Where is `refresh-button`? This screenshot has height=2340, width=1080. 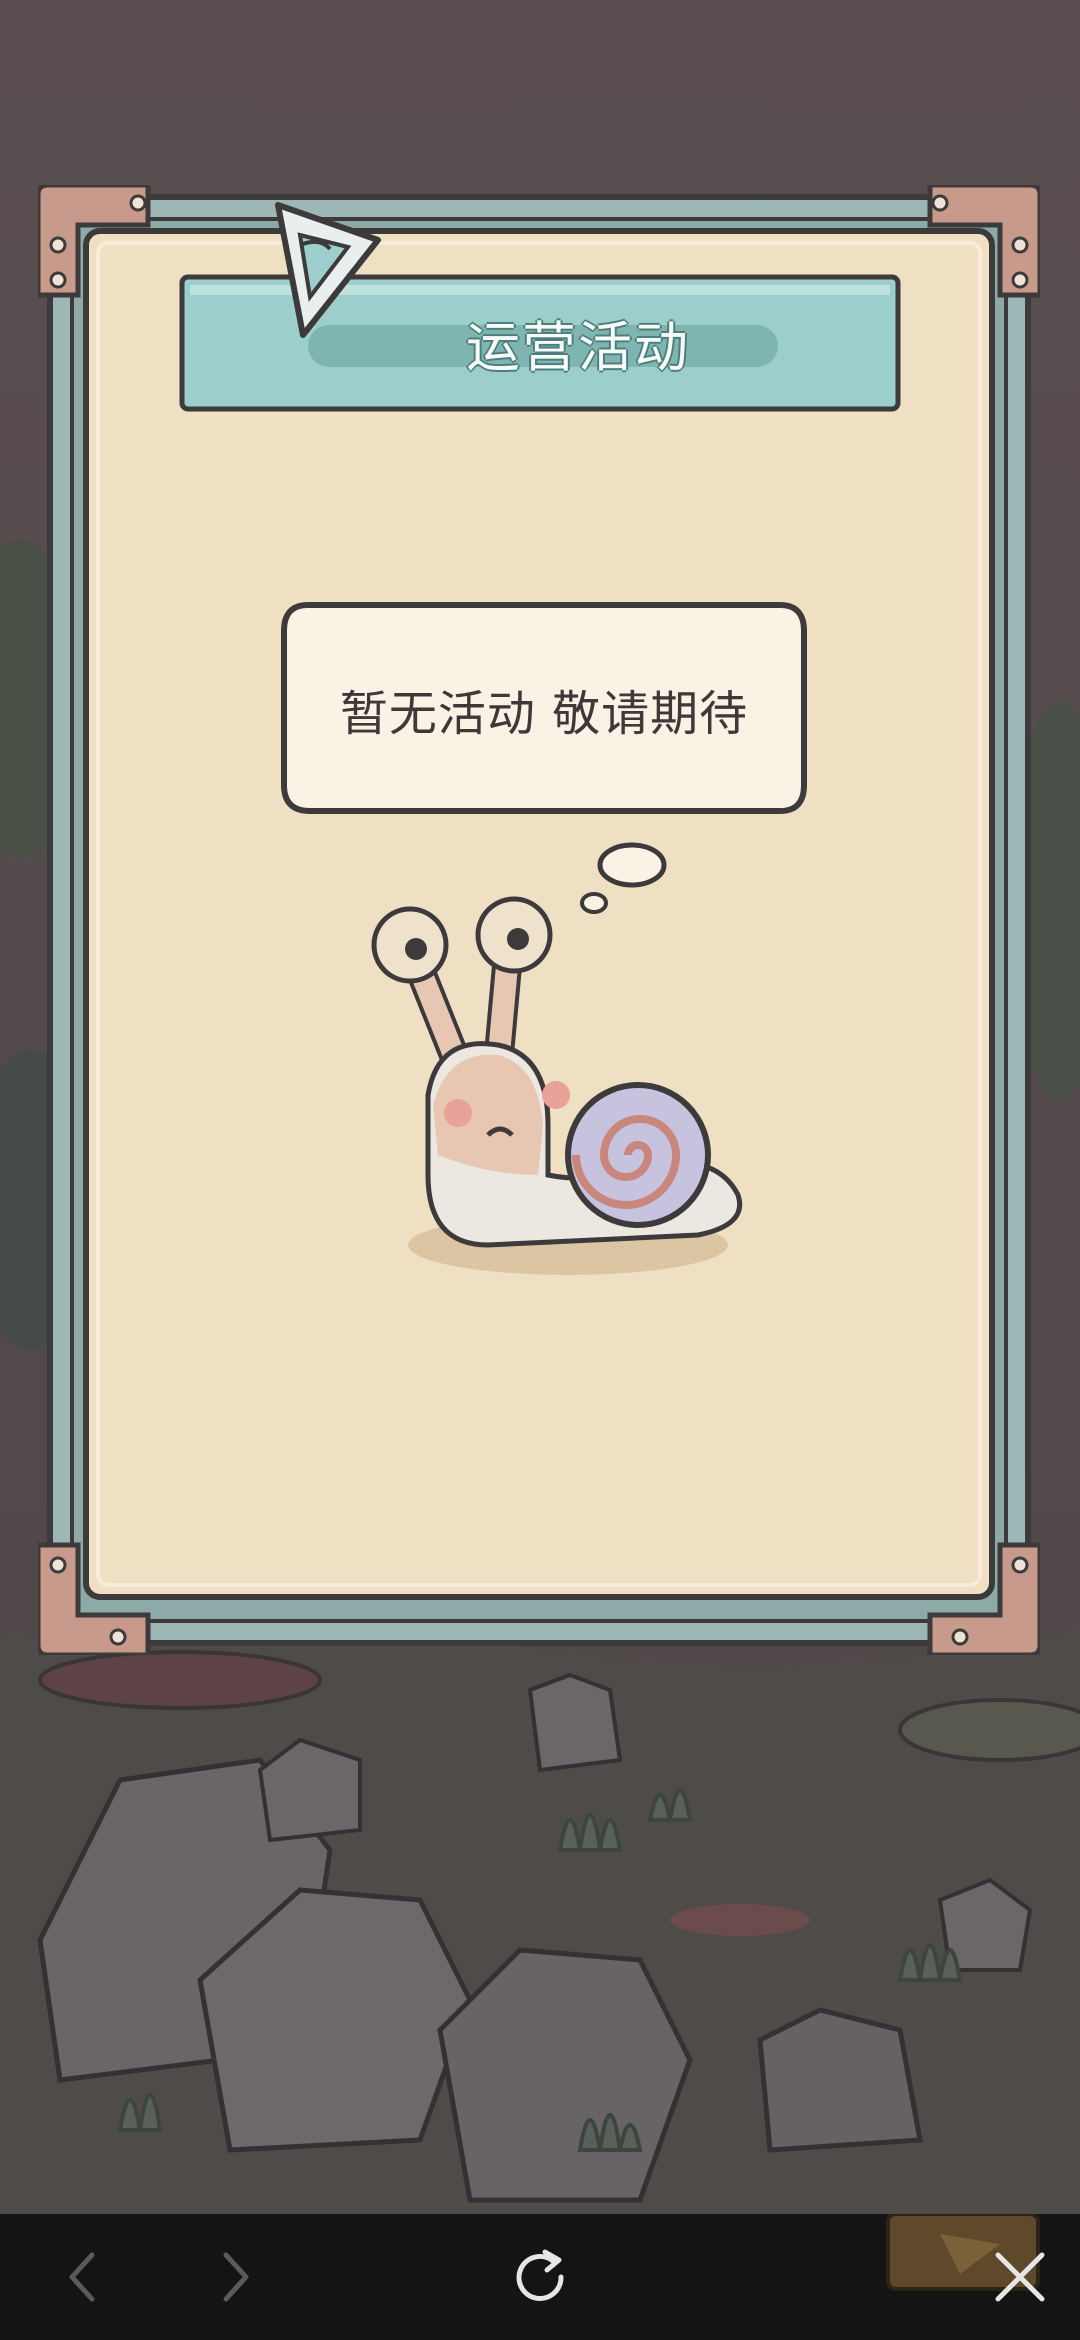
refresh-button is located at coordinates (540, 2277).